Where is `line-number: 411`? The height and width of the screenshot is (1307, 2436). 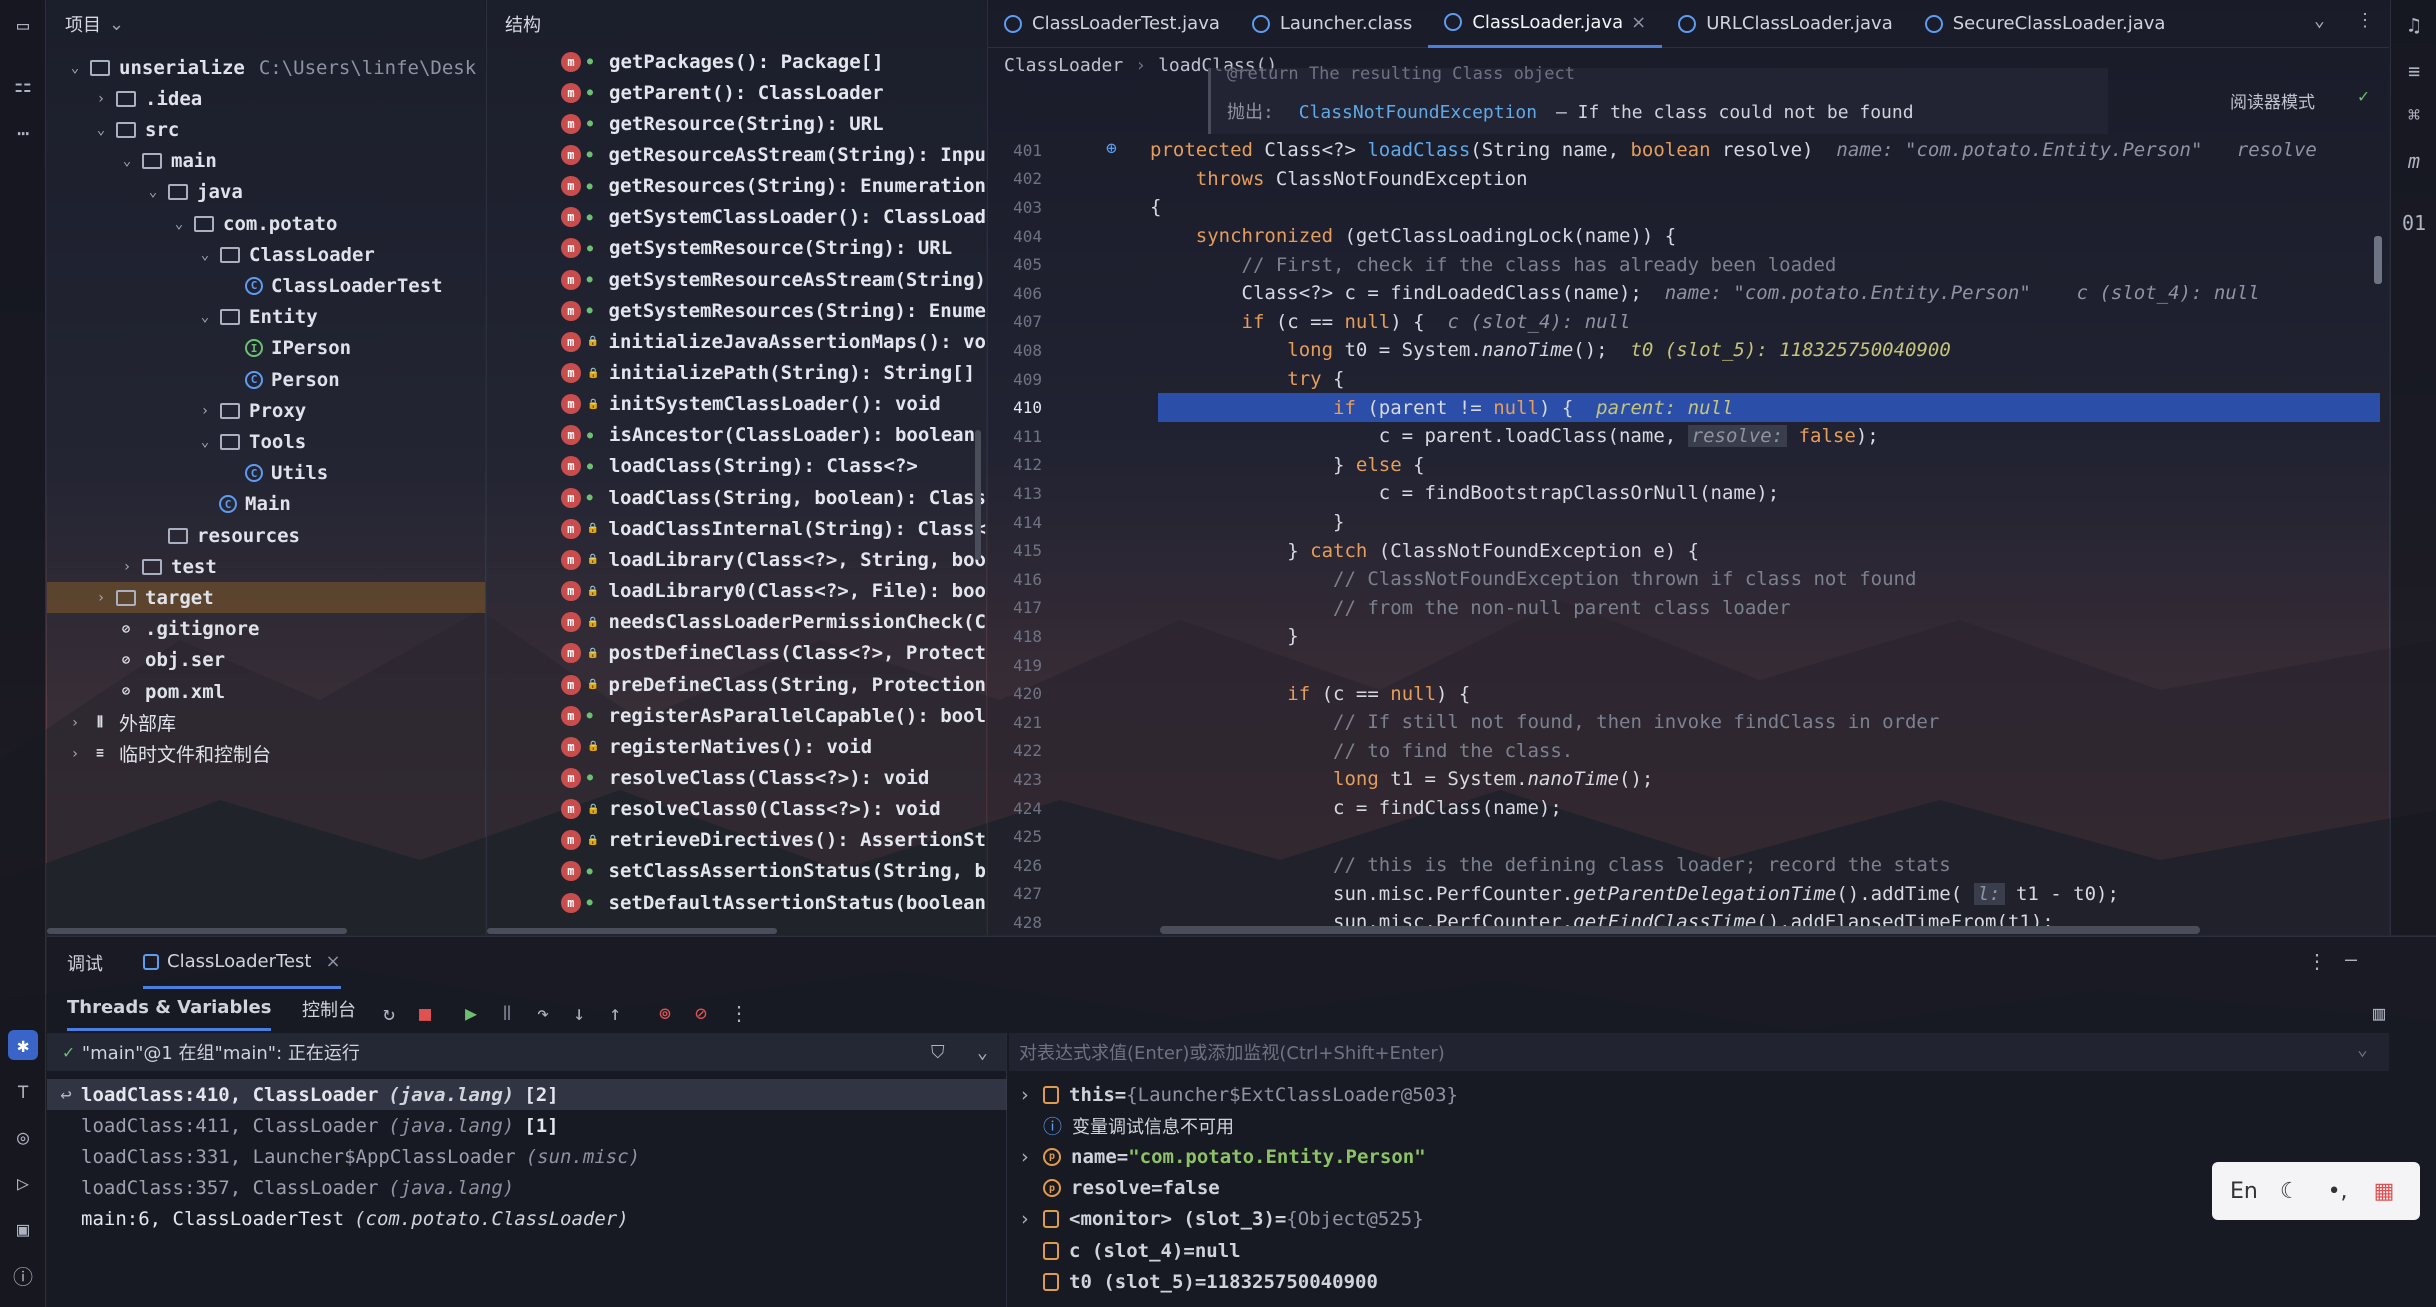 line-number: 411 is located at coordinates (1019, 436).